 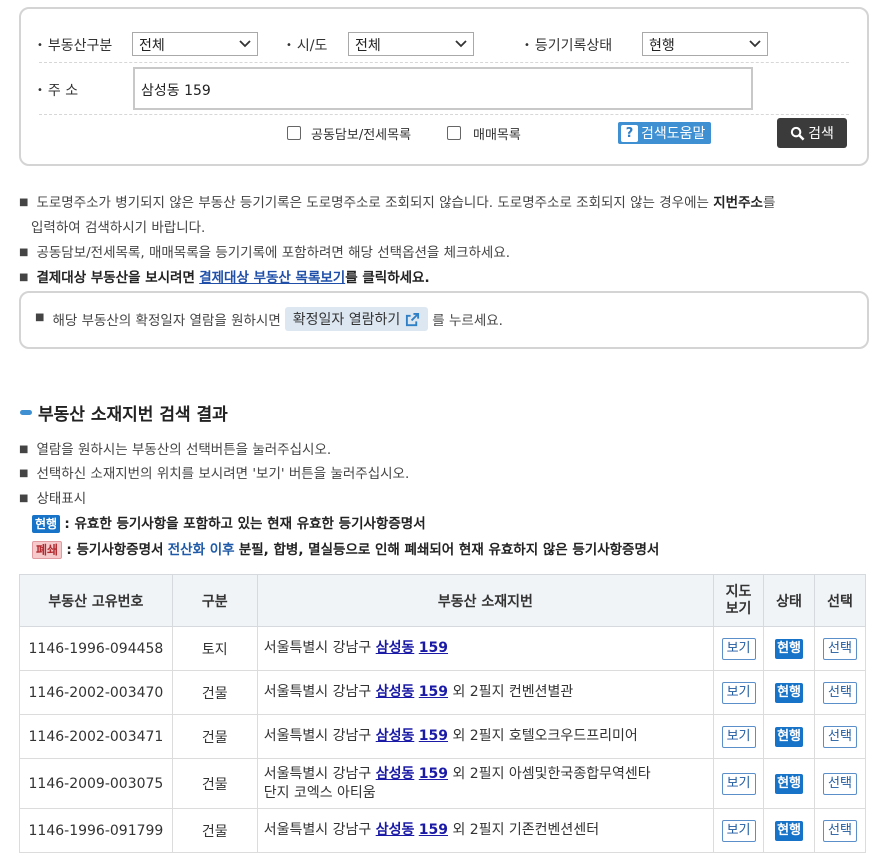 What do you see at coordinates (74, 45) in the screenshot?
I see `property-type-label: 부동산구분` at bounding box center [74, 45].